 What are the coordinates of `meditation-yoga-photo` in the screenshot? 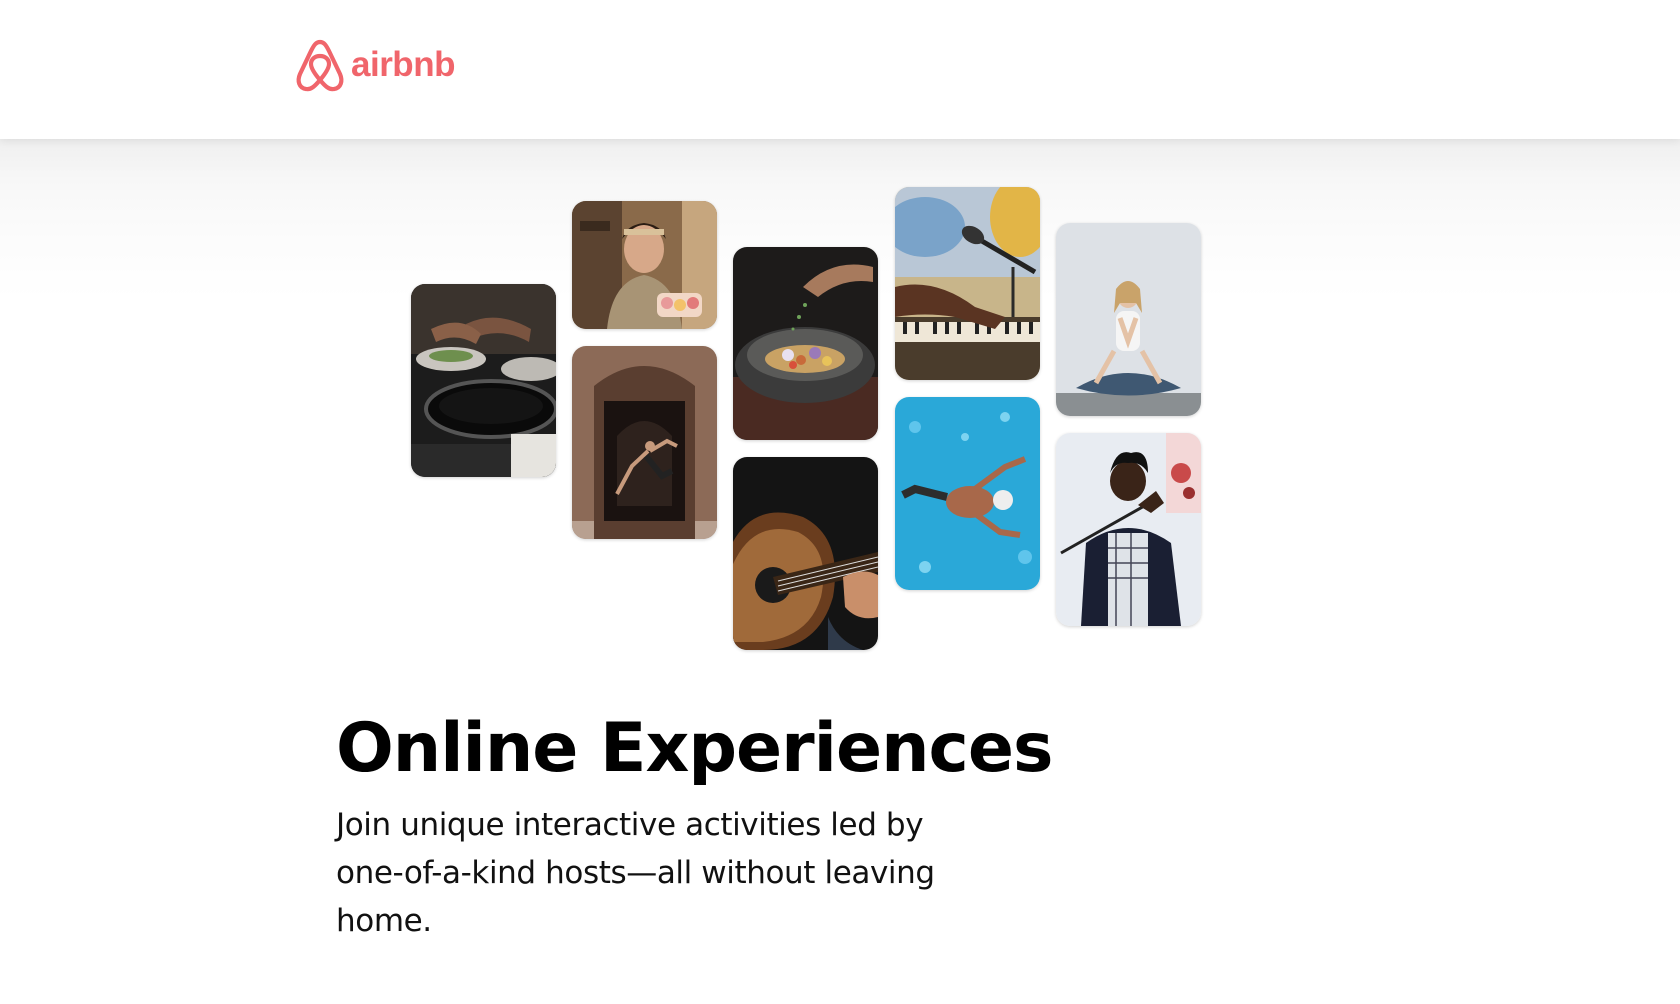 It's located at (1128, 319).